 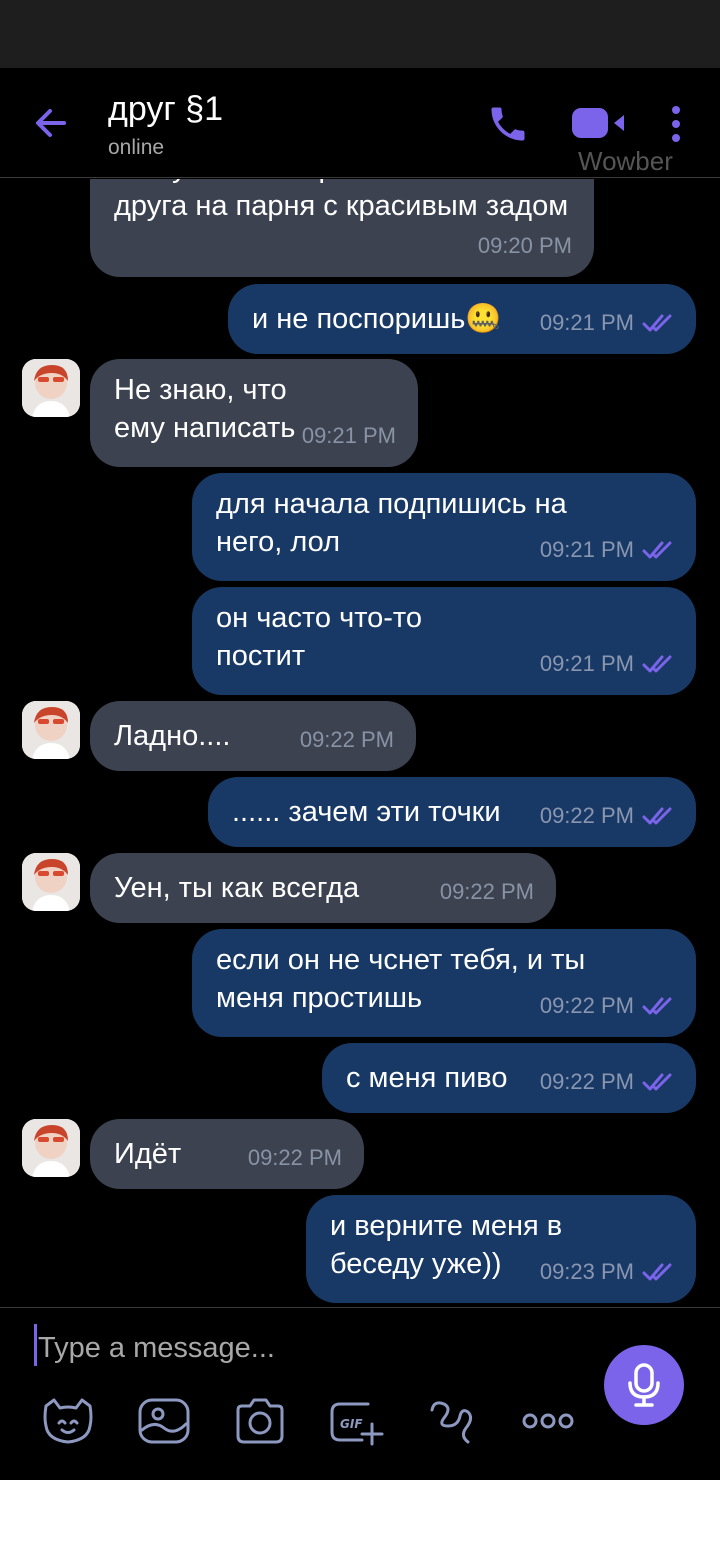 I want to click on chat-header: друг §1 online Wowber, so click(x=360, y=123).